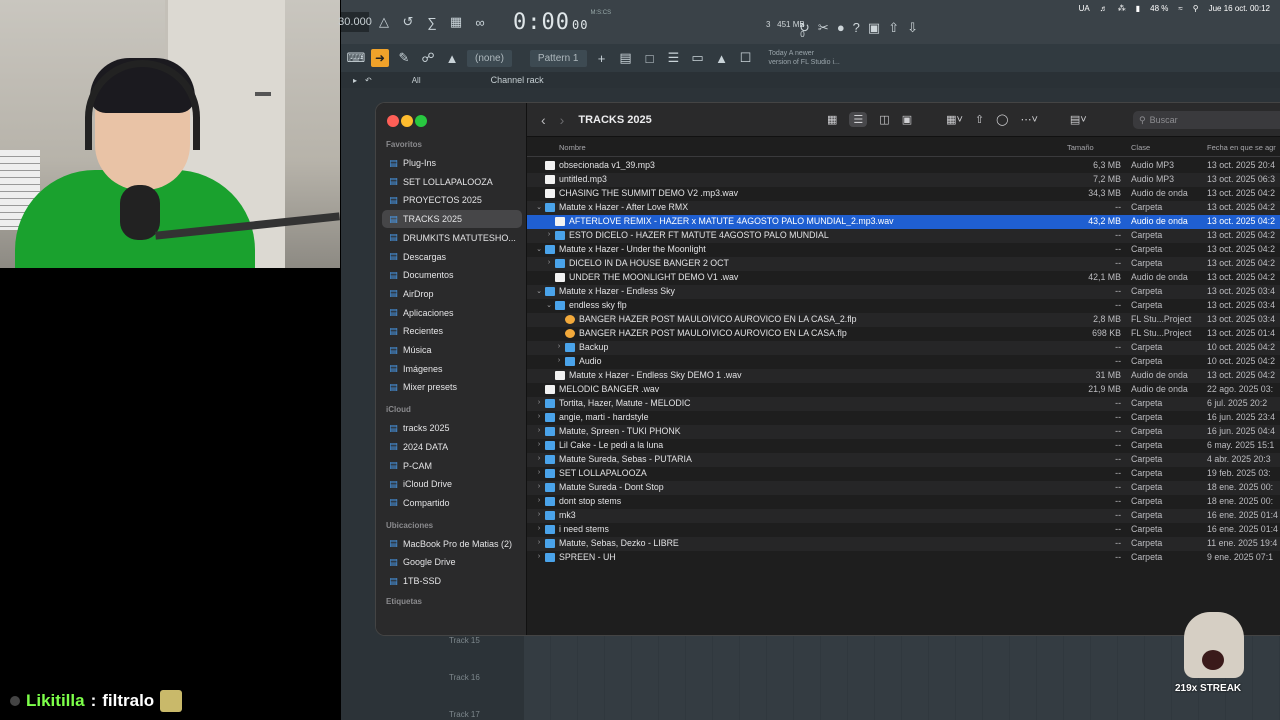 This screenshot has width=1280, height=720. What do you see at coordinates (452, 257) in the screenshot?
I see `sidebar-item: ▤ Descargas` at bounding box center [452, 257].